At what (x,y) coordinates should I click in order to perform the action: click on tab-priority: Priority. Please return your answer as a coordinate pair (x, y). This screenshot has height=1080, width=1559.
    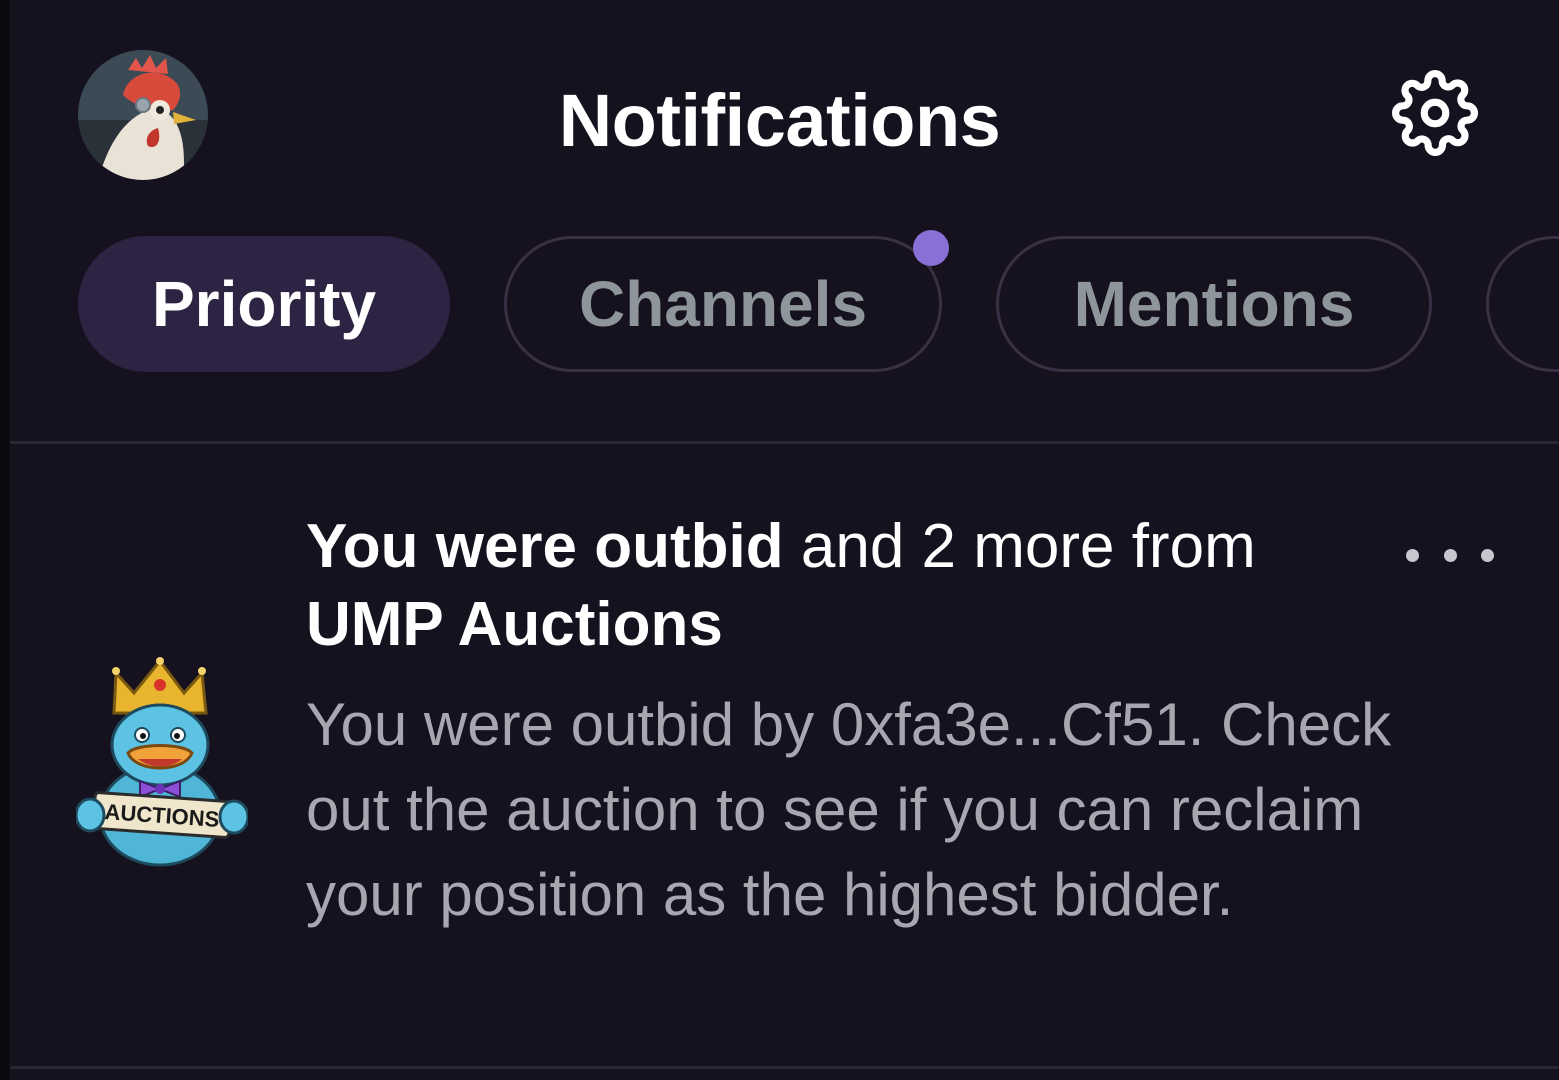
    Looking at the image, I should click on (264, 304).